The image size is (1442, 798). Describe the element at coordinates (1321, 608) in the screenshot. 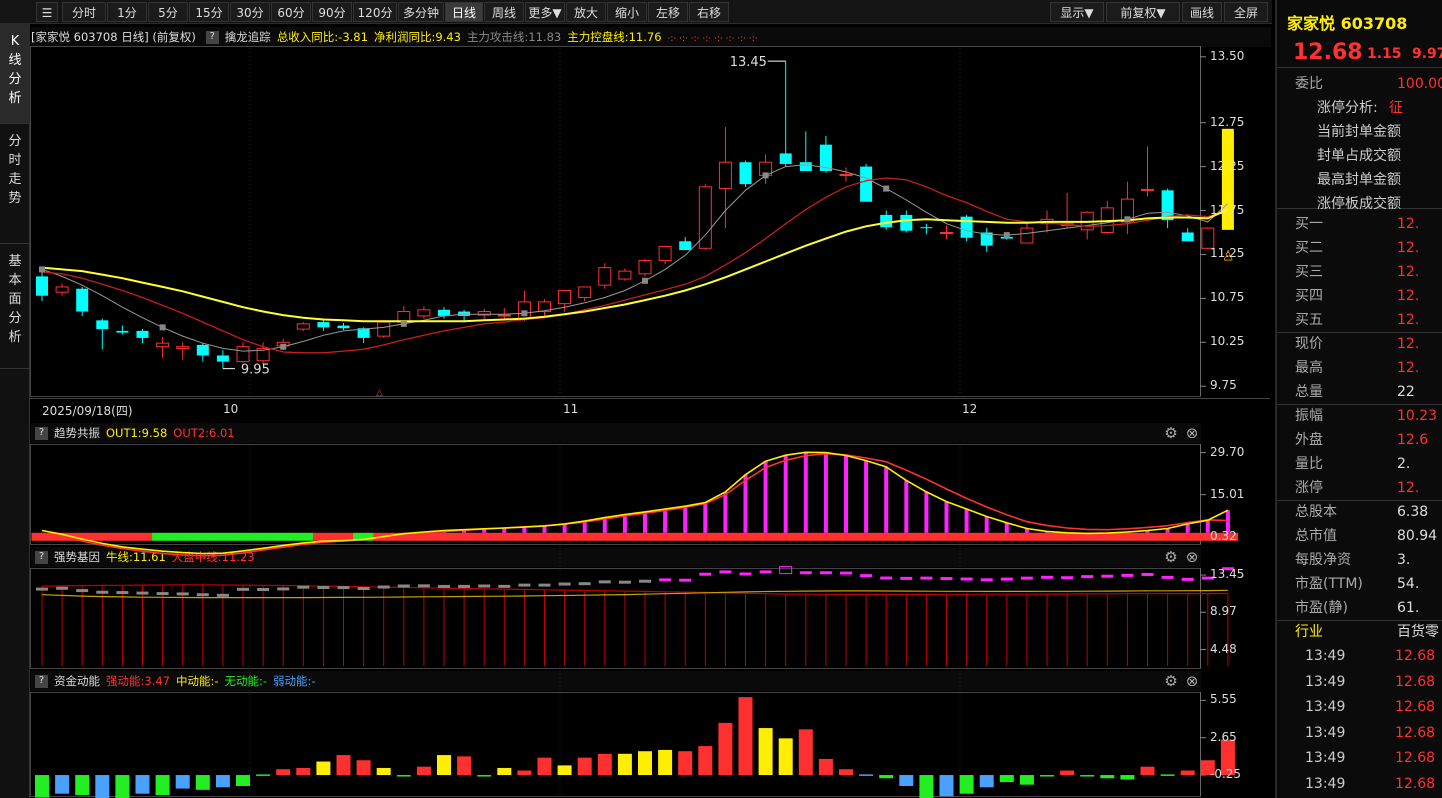

I see `quote-label: 市盈(静)` at that location.